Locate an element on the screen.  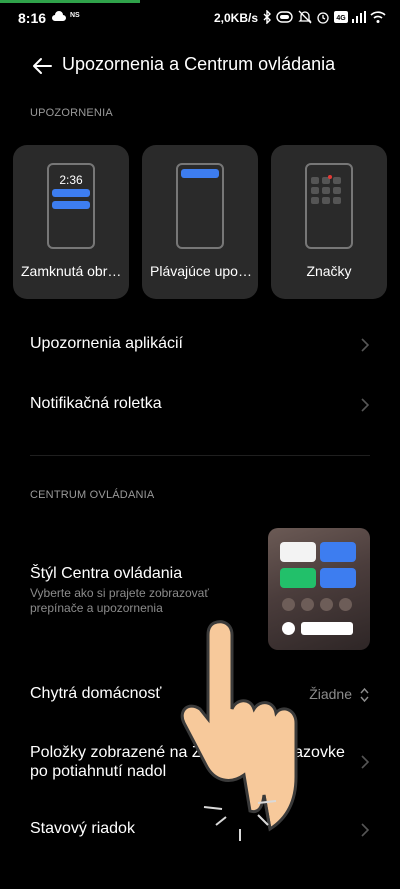
back-arrow-icon is located at coordinates (42, 66).